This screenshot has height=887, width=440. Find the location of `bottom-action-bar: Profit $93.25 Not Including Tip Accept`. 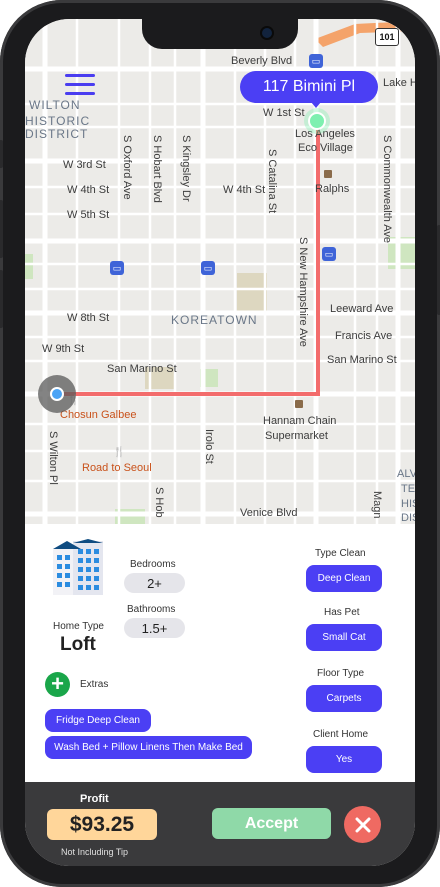

bottom-action-bar: Profit $93.25 Not Including Tip Accept is located at coordinates (220, 824).